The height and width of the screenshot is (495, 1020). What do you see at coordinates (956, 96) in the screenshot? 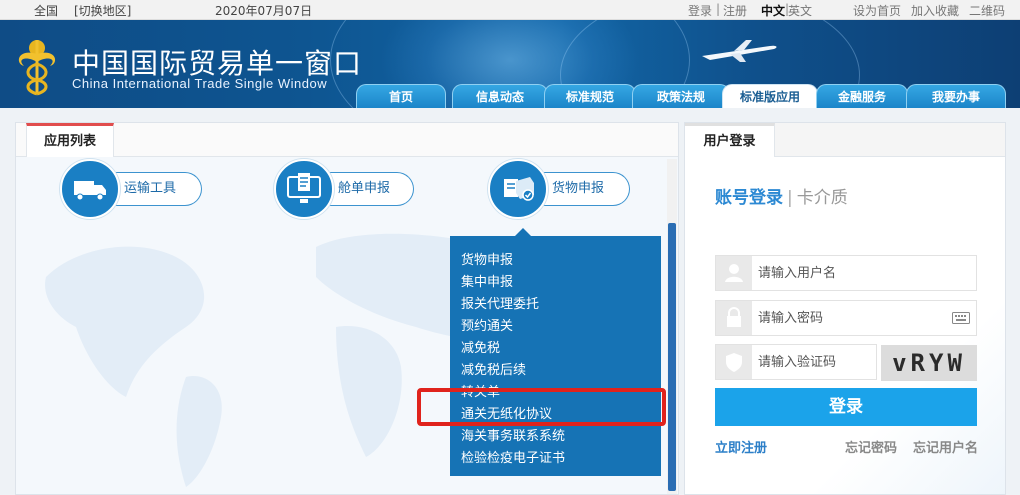
I see `tab-my-services: 我要办事` at bounding box center [956, 96].